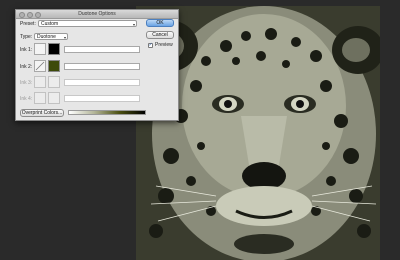 This screenshot has width=400, height=260. I want to click on type-value: Duotone, so click(46, 37).